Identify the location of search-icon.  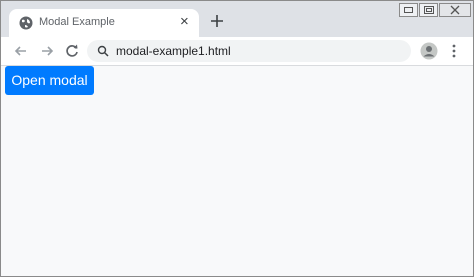
(103, 51).